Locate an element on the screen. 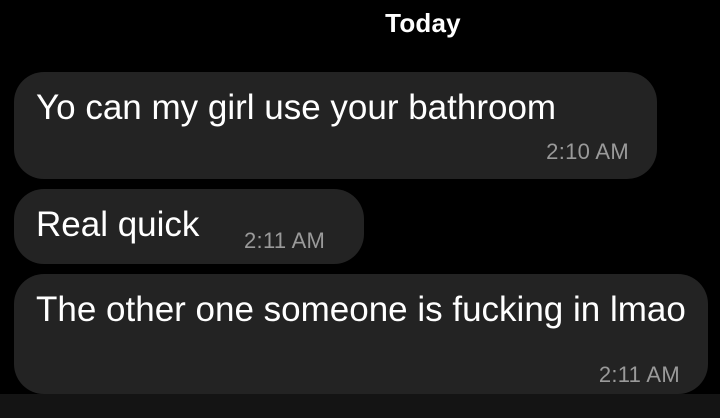  bottom-bar is located at coordinates (360, 406).